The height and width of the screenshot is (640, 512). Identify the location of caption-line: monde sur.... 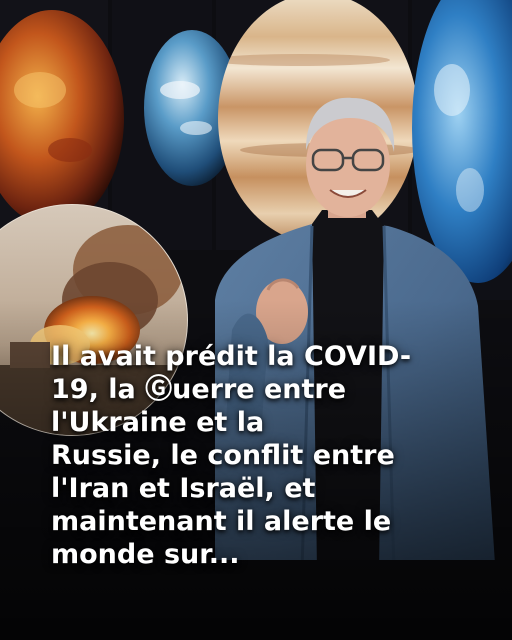
(145, 554).